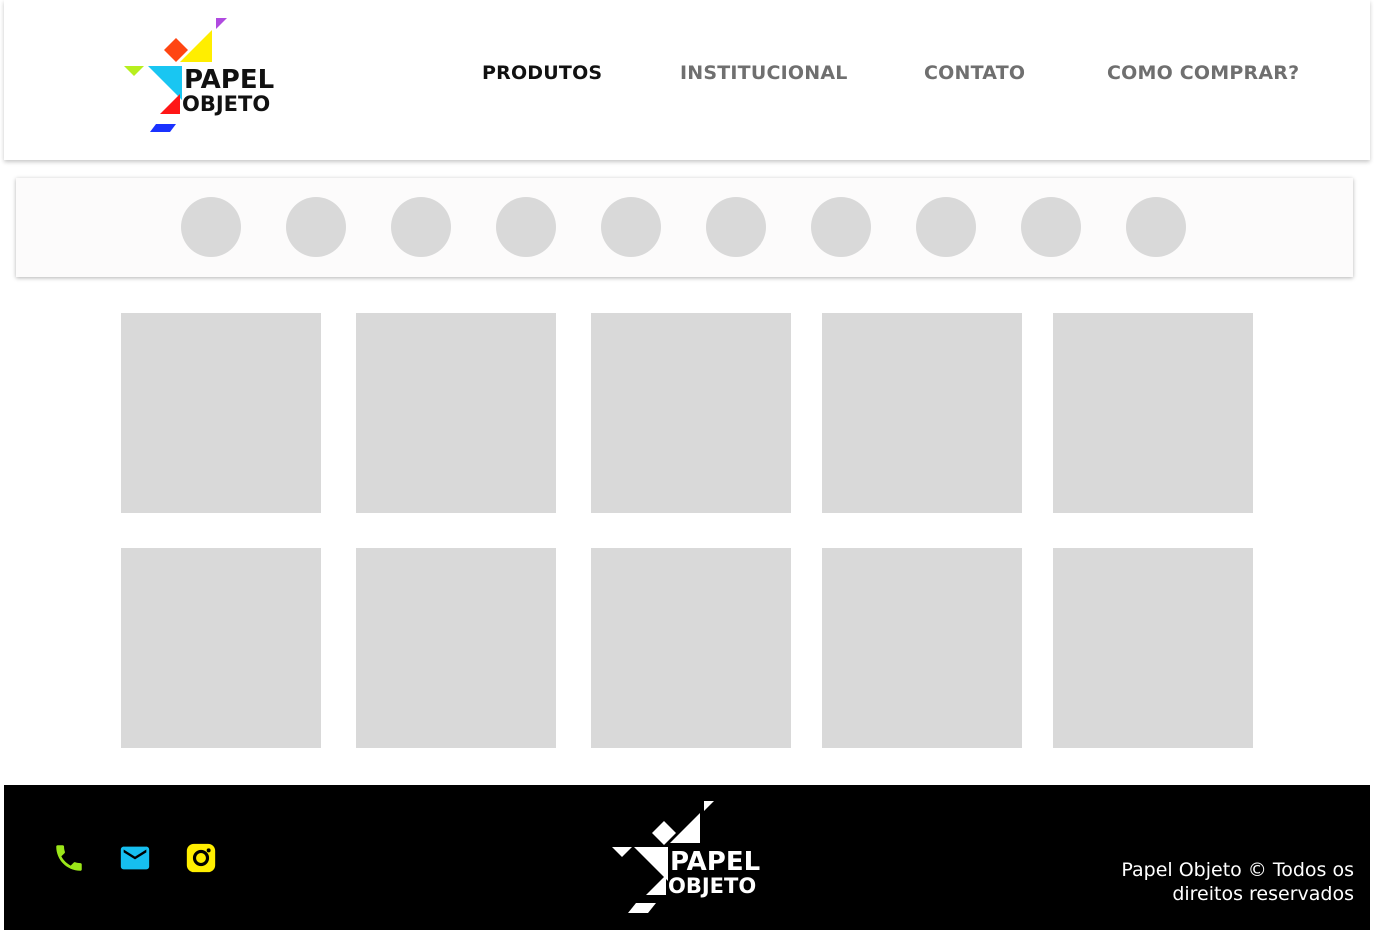  Describe the element at coordinates (542, 73) in the screenshot. I see `nav-produtos: PRODUTOS` at that location.